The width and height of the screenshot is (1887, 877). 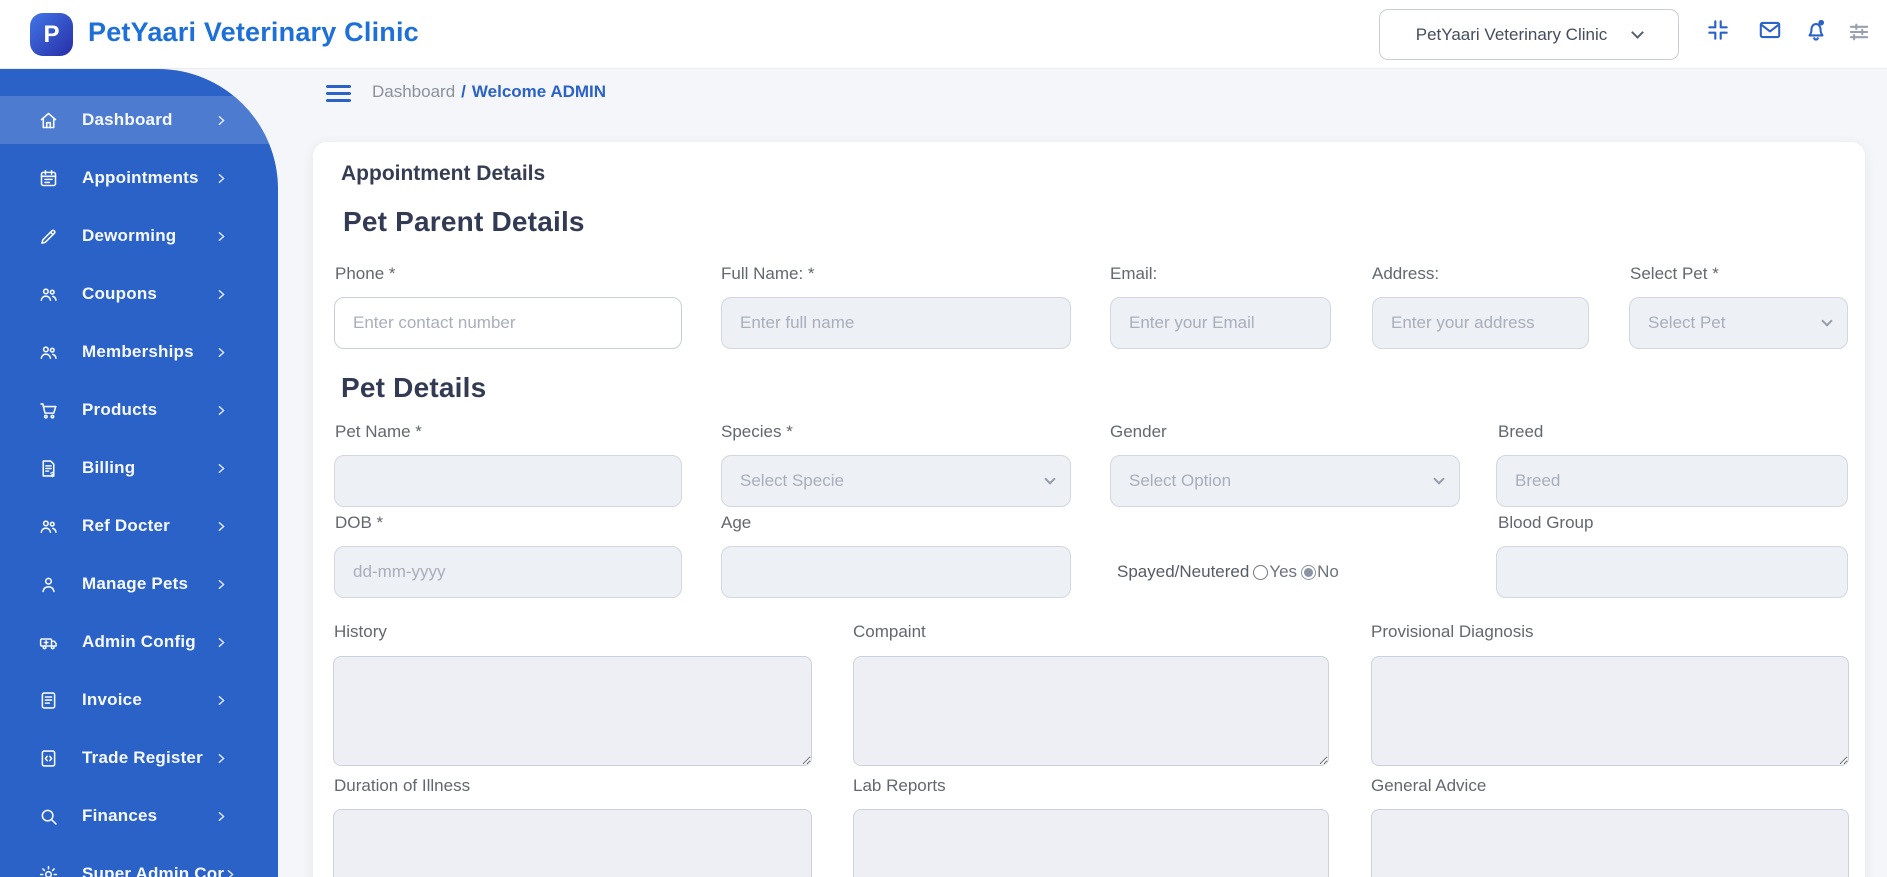 What do you see at coordinates (1180, 480) in the screenshot?
I see `gender-value: Select Option` at bounding box center [1180, 480].